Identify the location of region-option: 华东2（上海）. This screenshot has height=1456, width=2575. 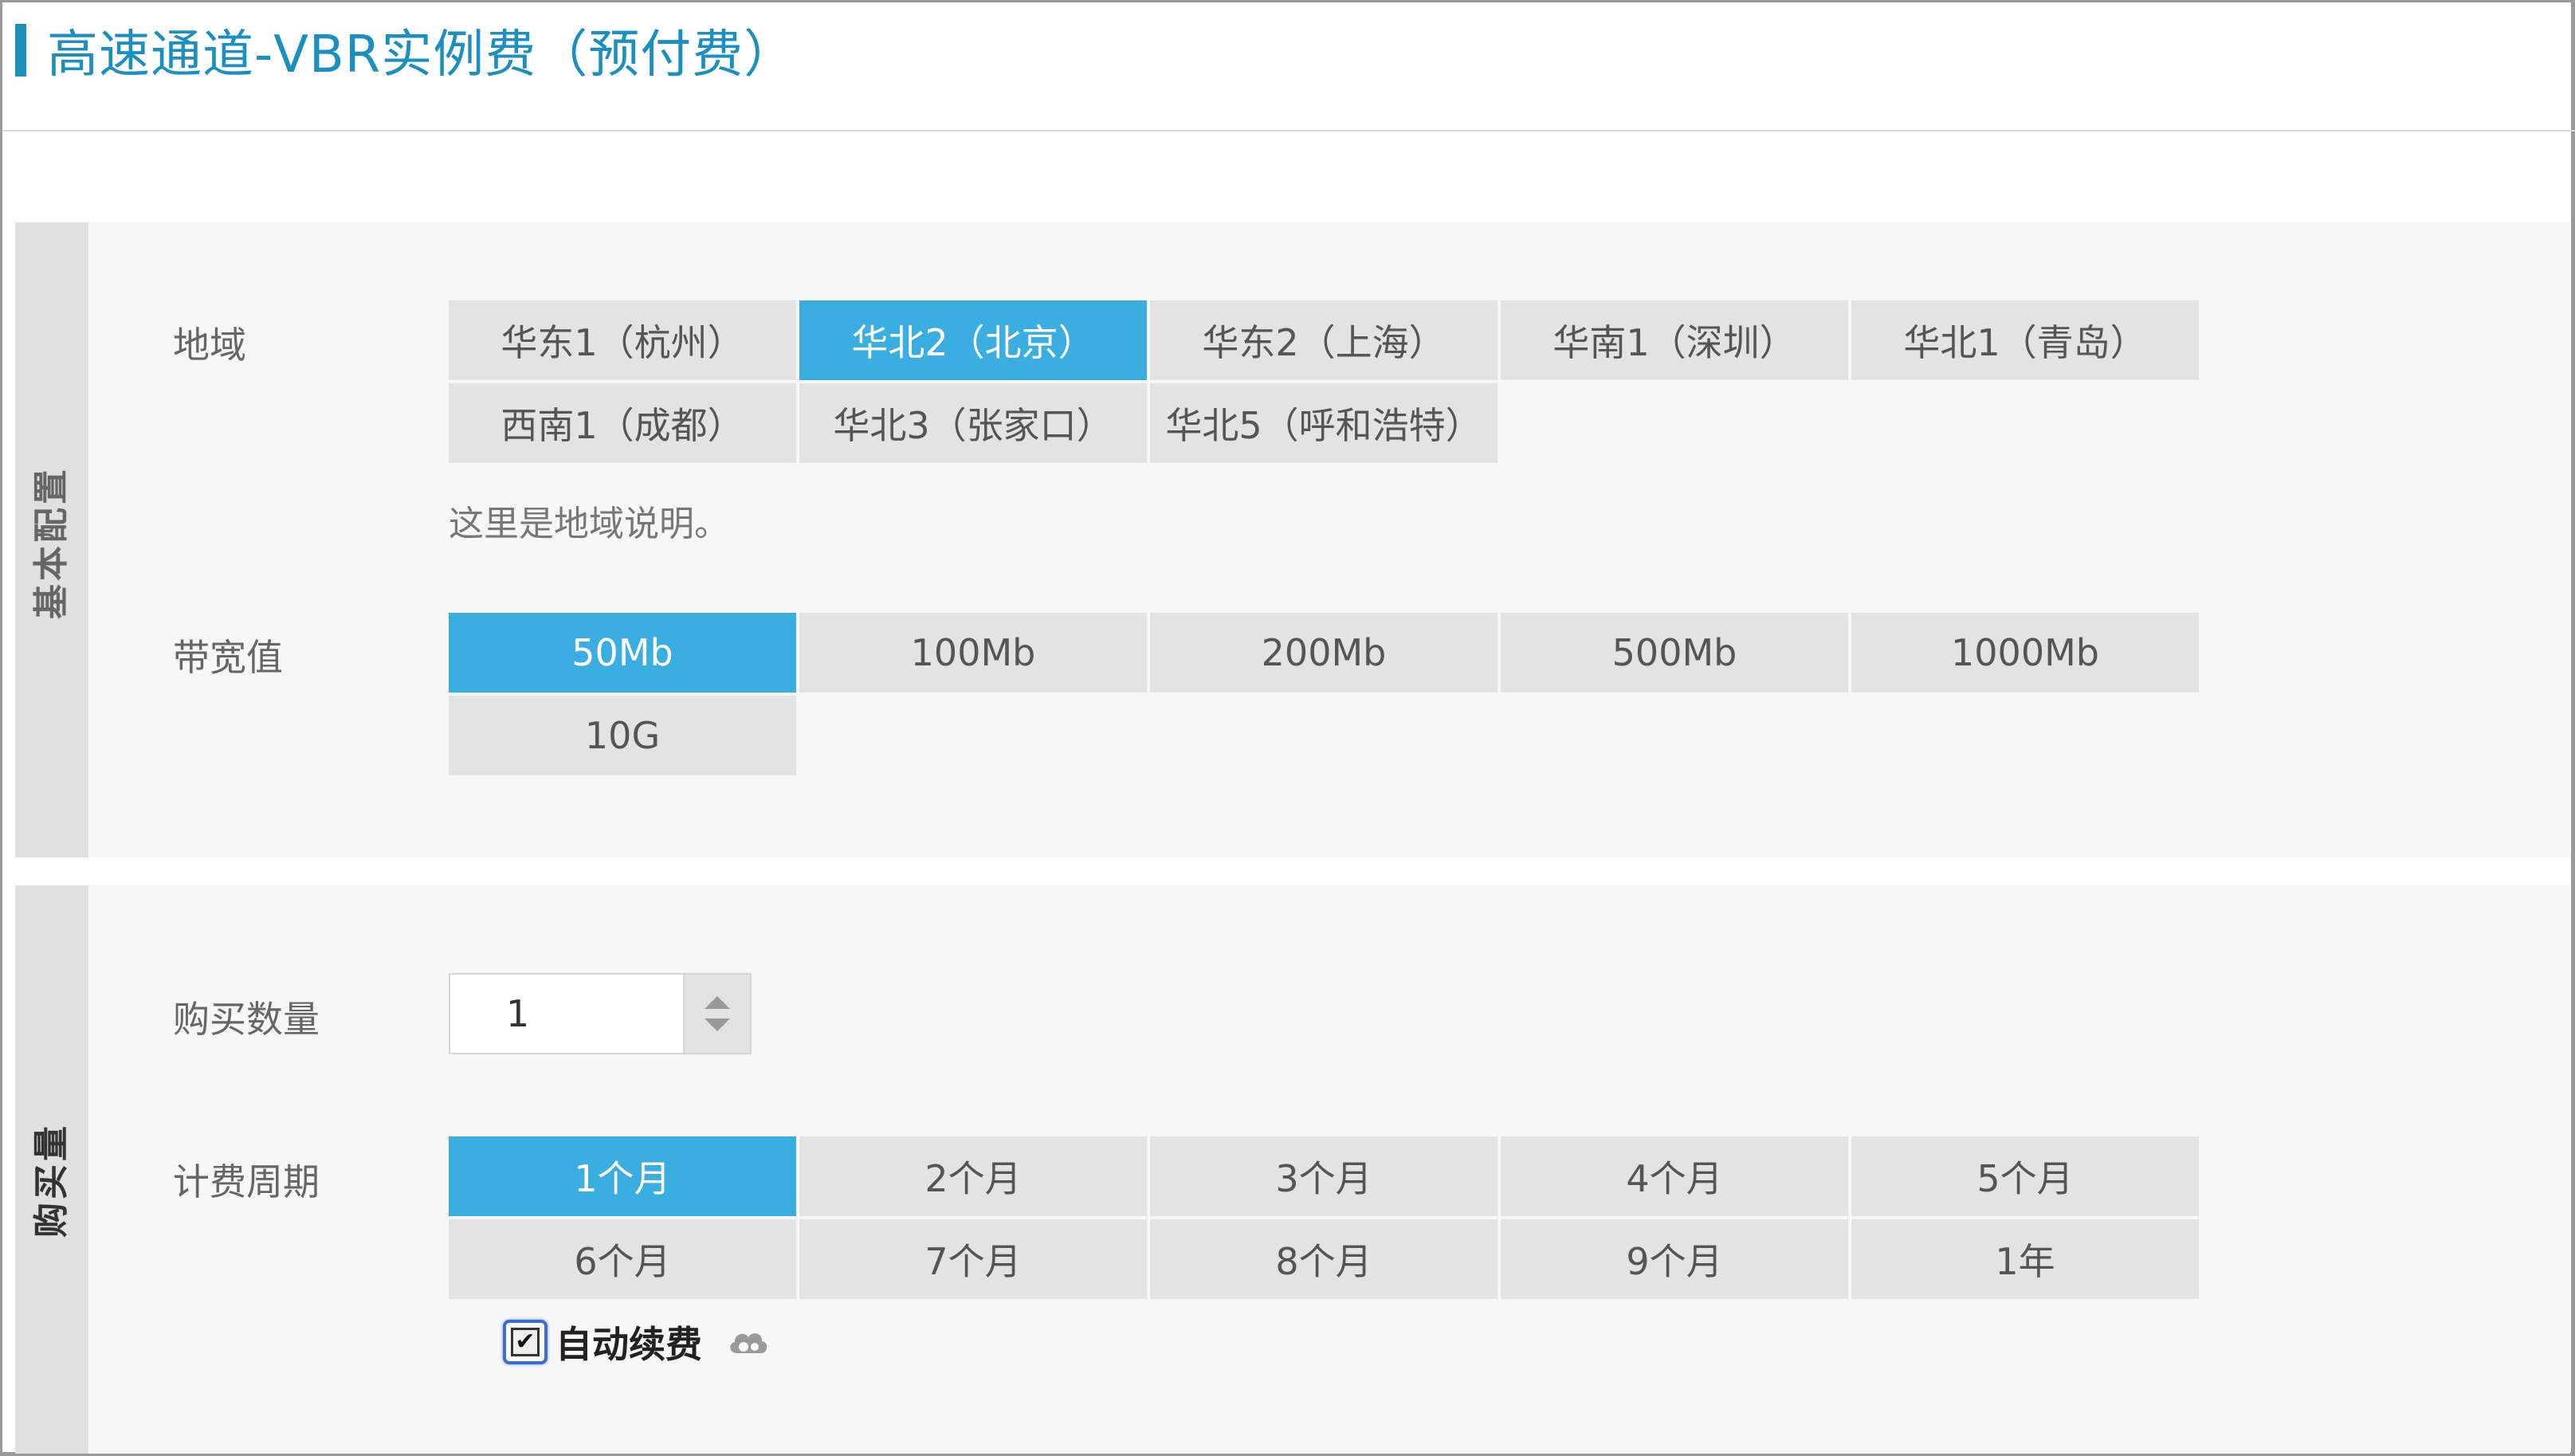
(1324, 340).